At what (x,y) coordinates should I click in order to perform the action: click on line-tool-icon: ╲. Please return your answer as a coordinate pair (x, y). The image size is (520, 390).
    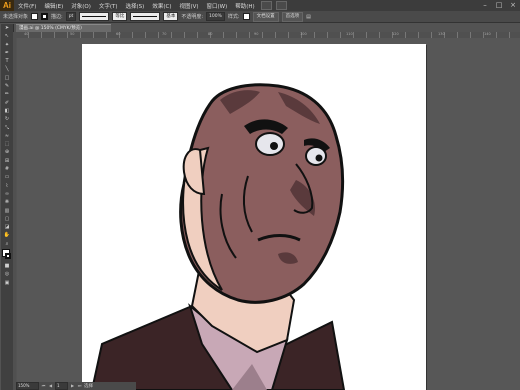
    Looking at the image, I should click on (7, 69).